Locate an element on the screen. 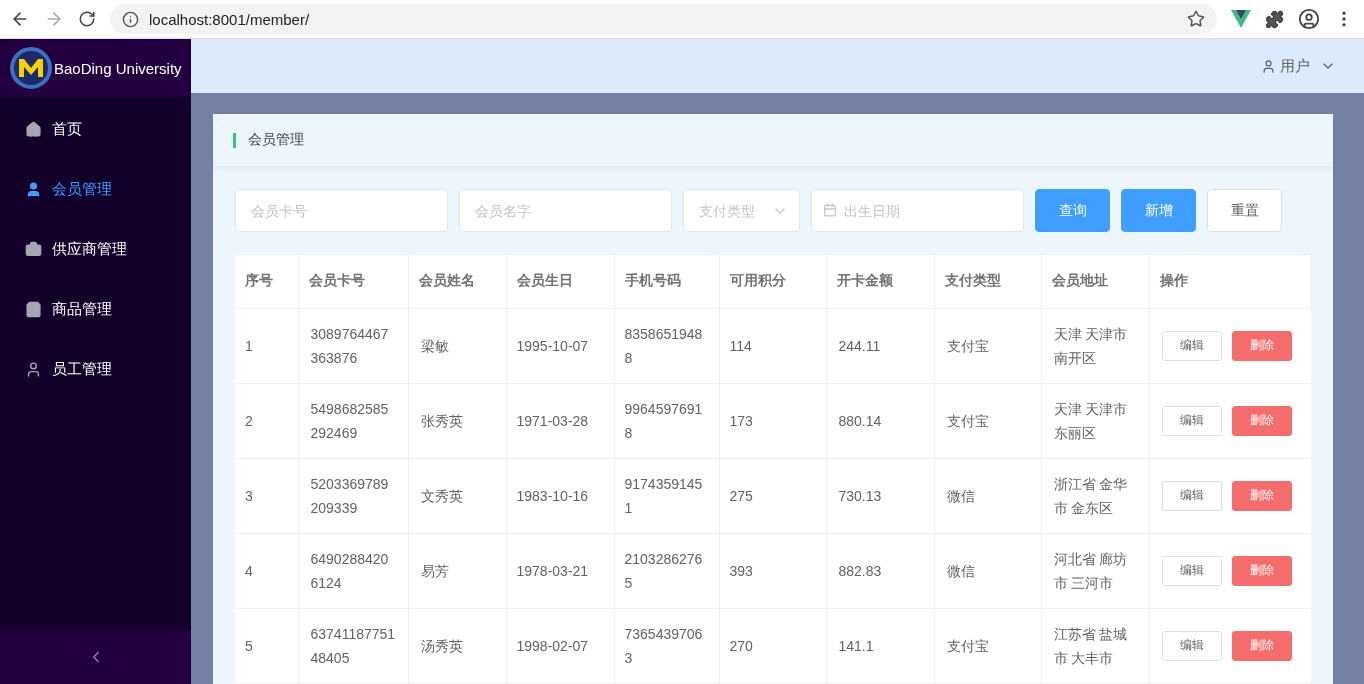 This screenshot has height=684, width=1364. payment-type-select: 支付类型 is located at coordinates (741, 210).